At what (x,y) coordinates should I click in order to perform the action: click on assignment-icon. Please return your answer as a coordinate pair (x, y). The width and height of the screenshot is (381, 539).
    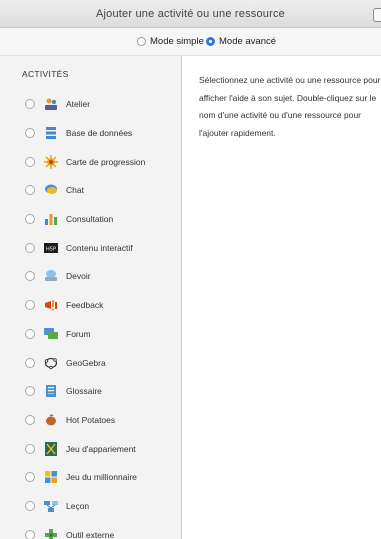
    Looking at the image, I should click on (51, 276).